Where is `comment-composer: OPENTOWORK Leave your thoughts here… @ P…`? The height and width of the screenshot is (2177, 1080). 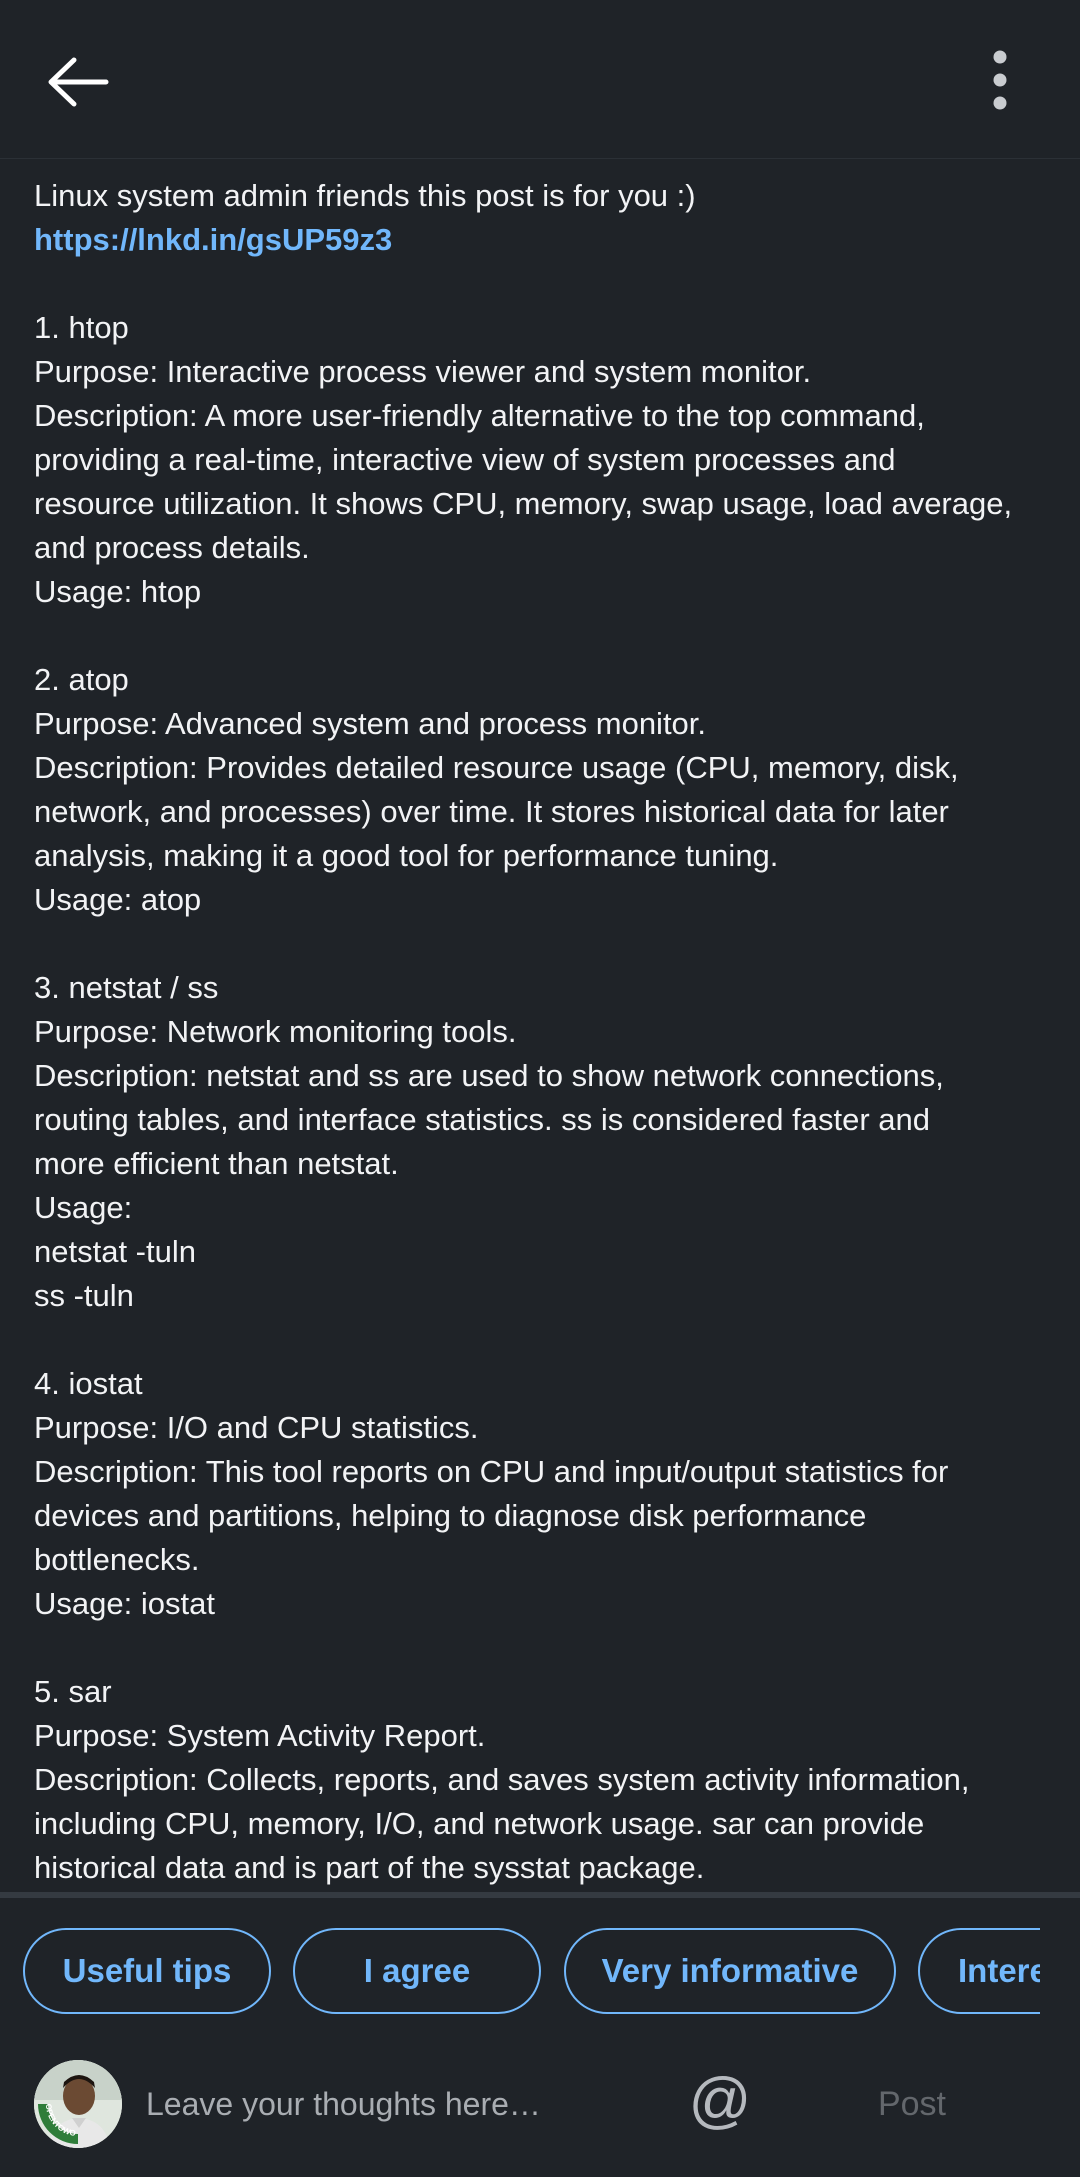 comment-composer: OPENTOWORK Leave your thoughts here… @ P… is located at coordinates (540, 2112).